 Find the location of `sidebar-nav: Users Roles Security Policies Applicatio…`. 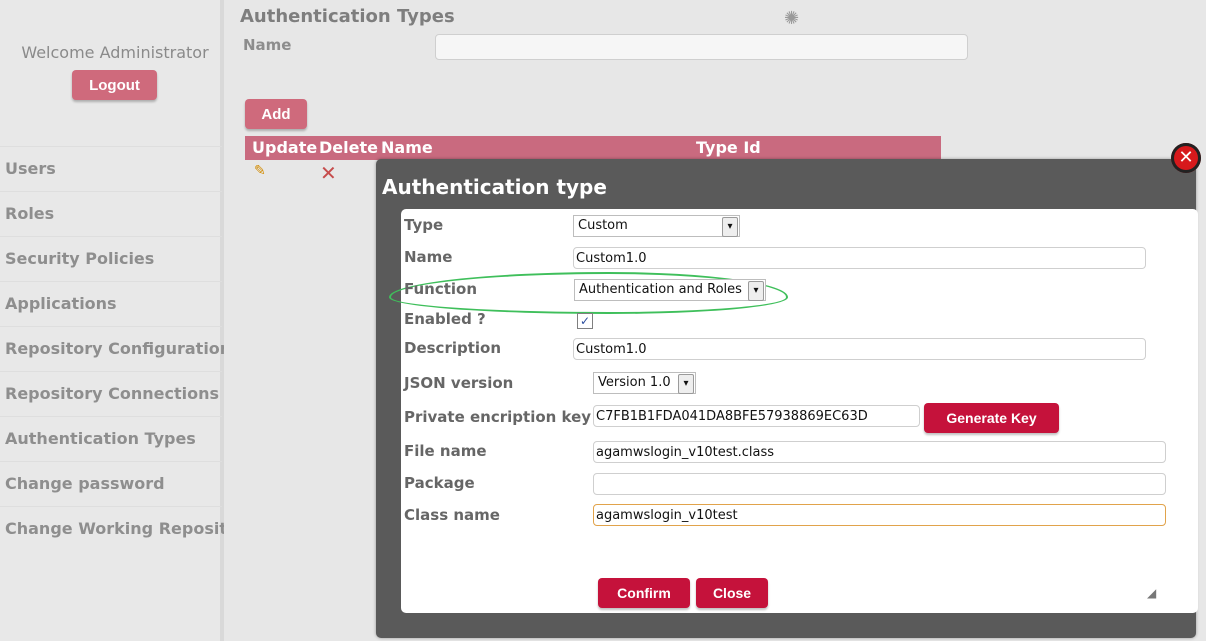

sidebar-nav: Users Roles Security Policies Applicatio… is located at coordinates (128, 348).